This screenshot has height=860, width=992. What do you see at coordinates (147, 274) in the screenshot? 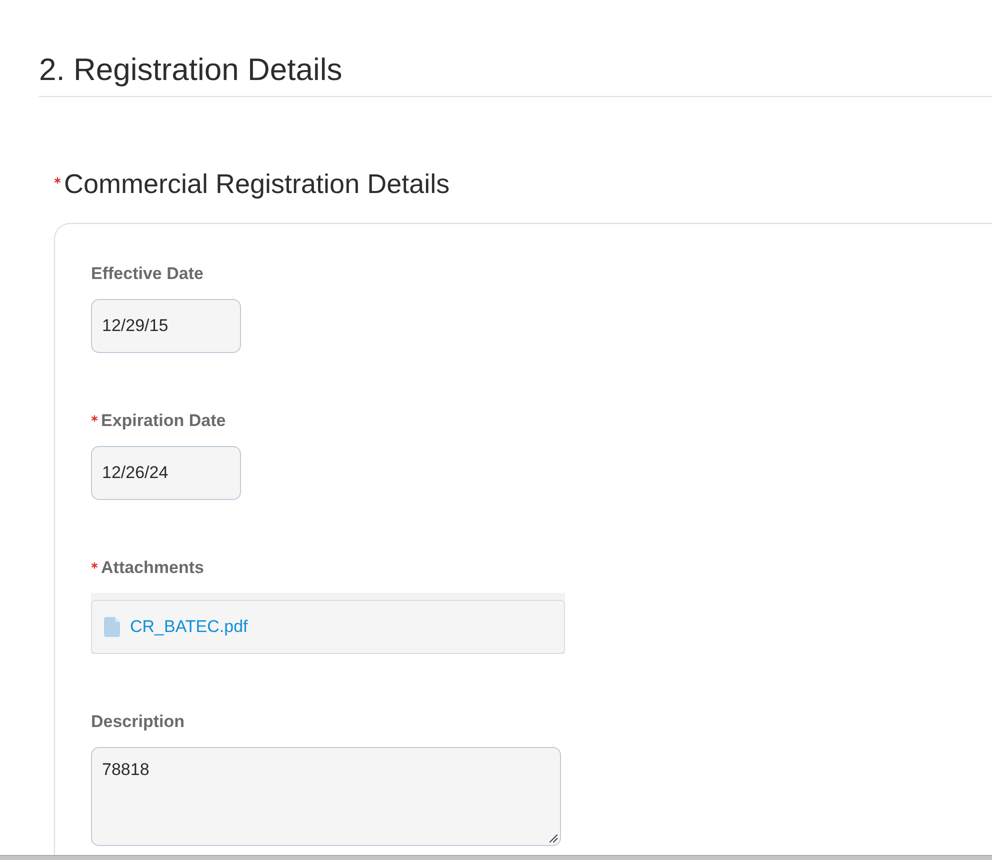
I see `field-label: Effective Date` at bounding box center [147, 274].